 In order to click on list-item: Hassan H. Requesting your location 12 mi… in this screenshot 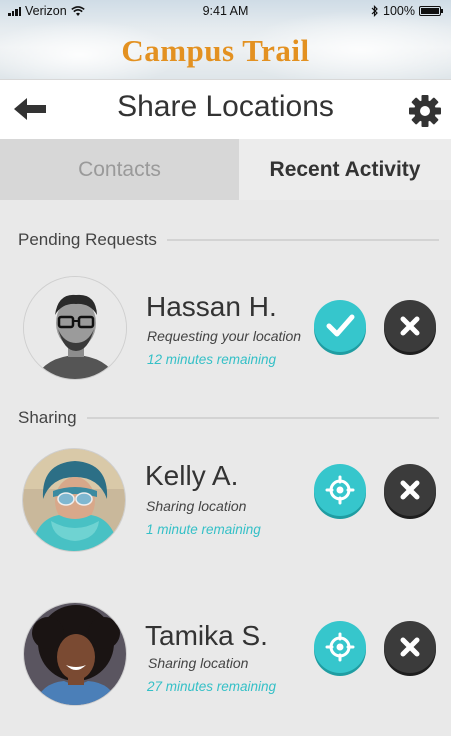, I will do `click(225, 329)`.